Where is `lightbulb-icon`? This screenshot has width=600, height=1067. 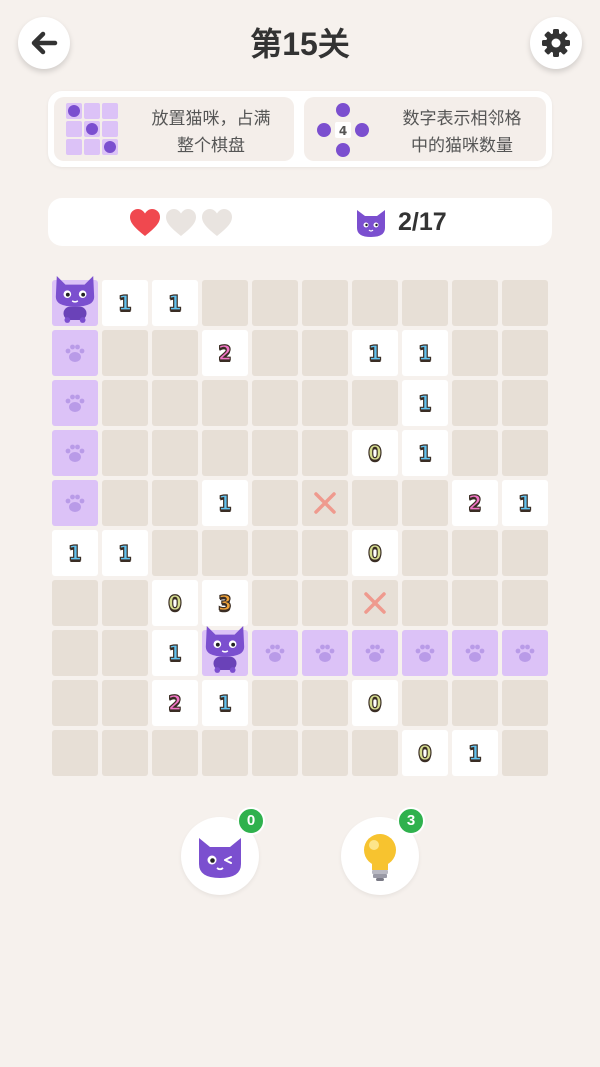
lightbulb-icon is located at coordinates (380, 857).